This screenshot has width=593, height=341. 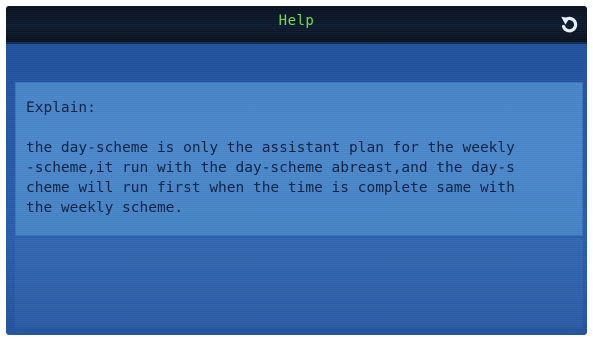 What do you see at coordinates (296, 43) in the screenshot?
I see `title-divider` at bounding box center [296, 43].